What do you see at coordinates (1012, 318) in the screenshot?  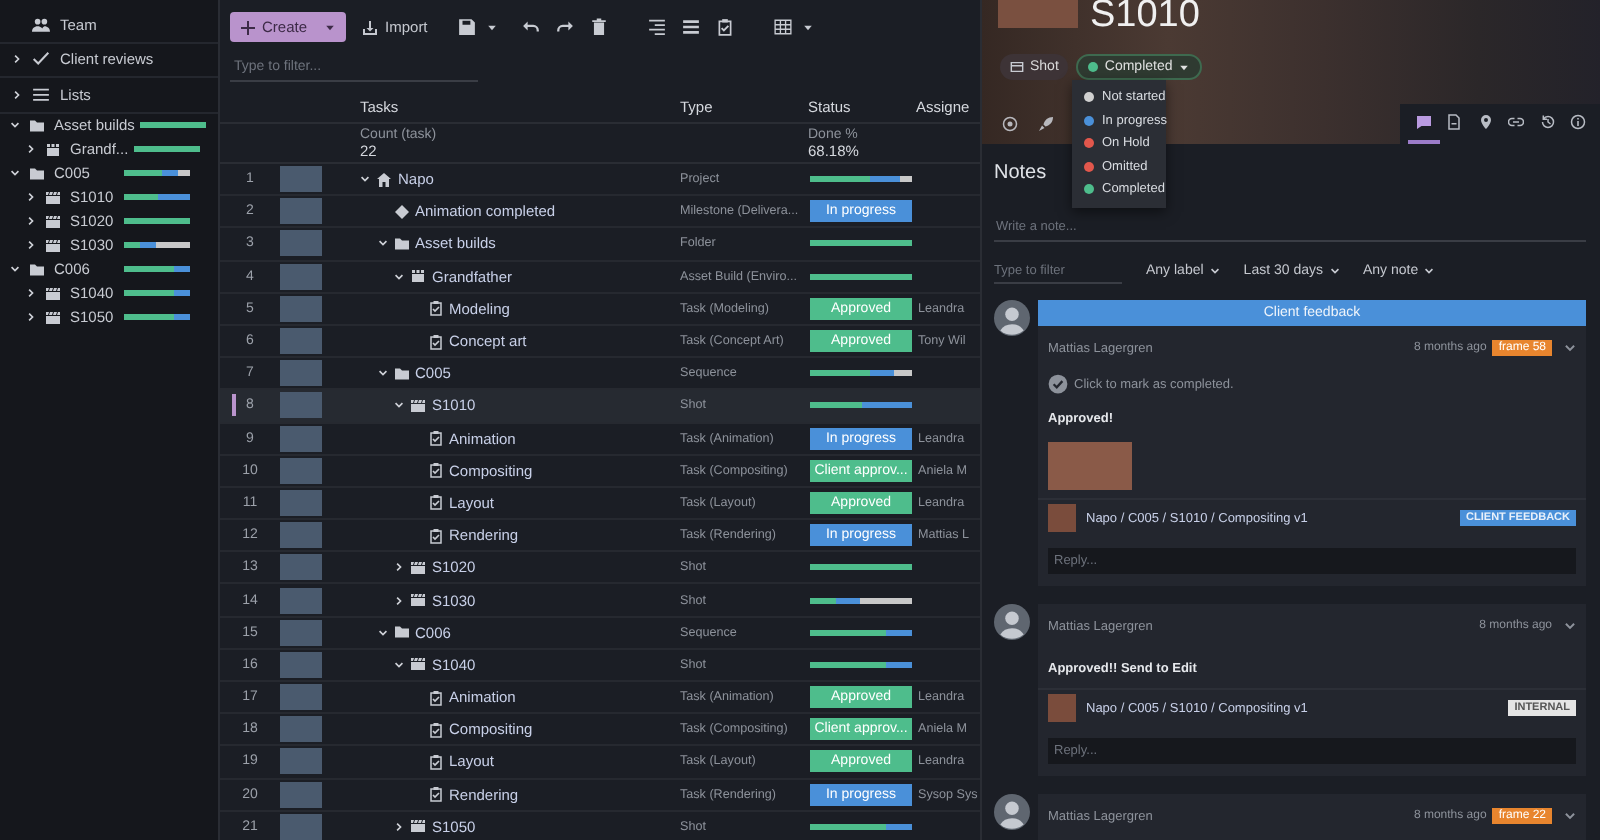 I see `avatar-icon` at bounding box center [1012, 318].